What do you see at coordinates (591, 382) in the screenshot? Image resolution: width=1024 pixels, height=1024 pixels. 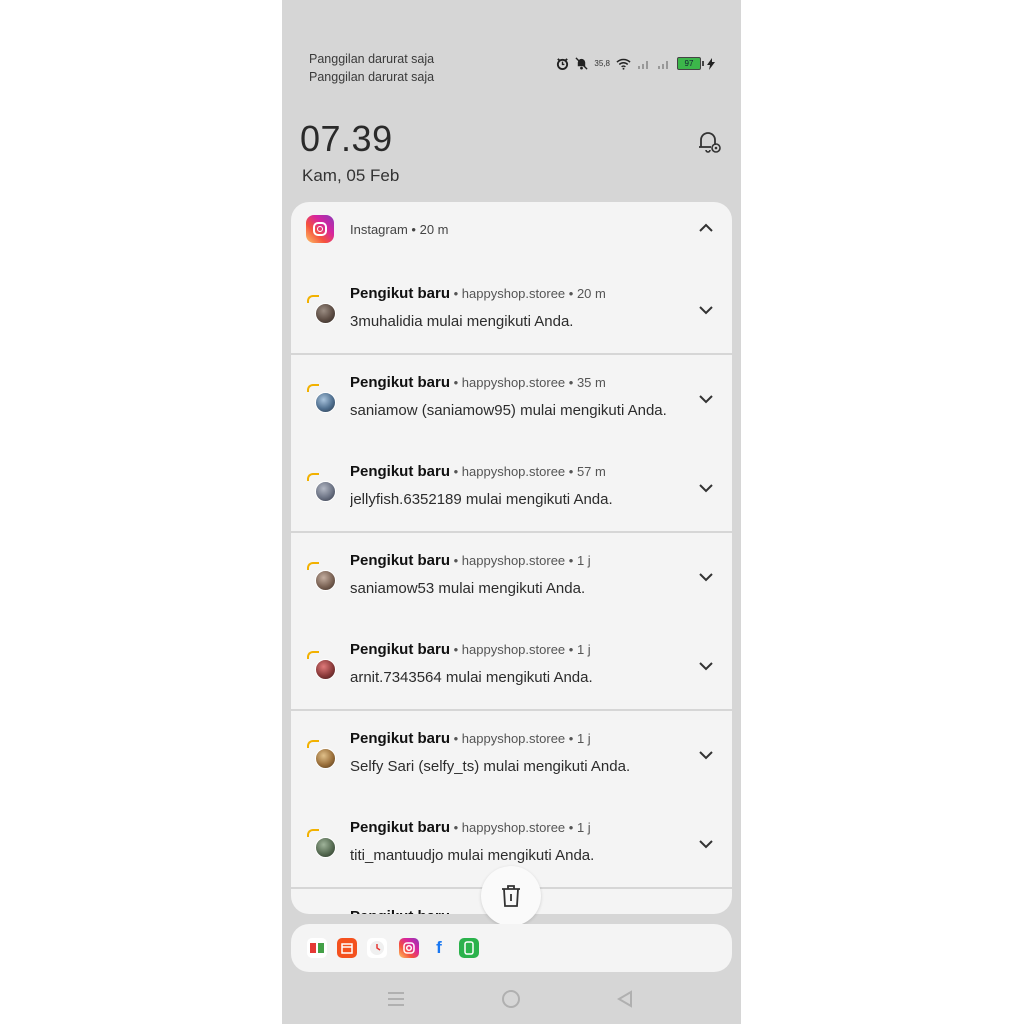 I see `notification-age: 35 m` at bounding box center [591, 382].